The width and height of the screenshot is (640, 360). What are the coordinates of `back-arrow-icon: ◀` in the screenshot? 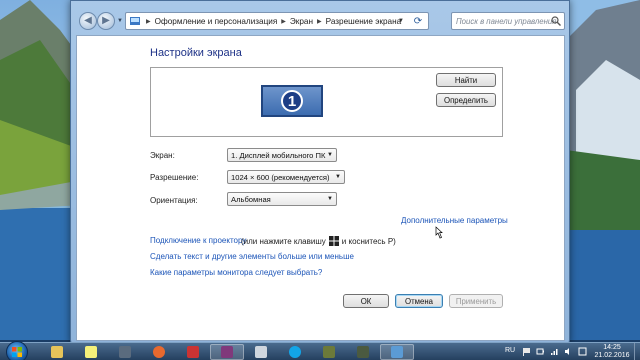 It's located at (88, 20).